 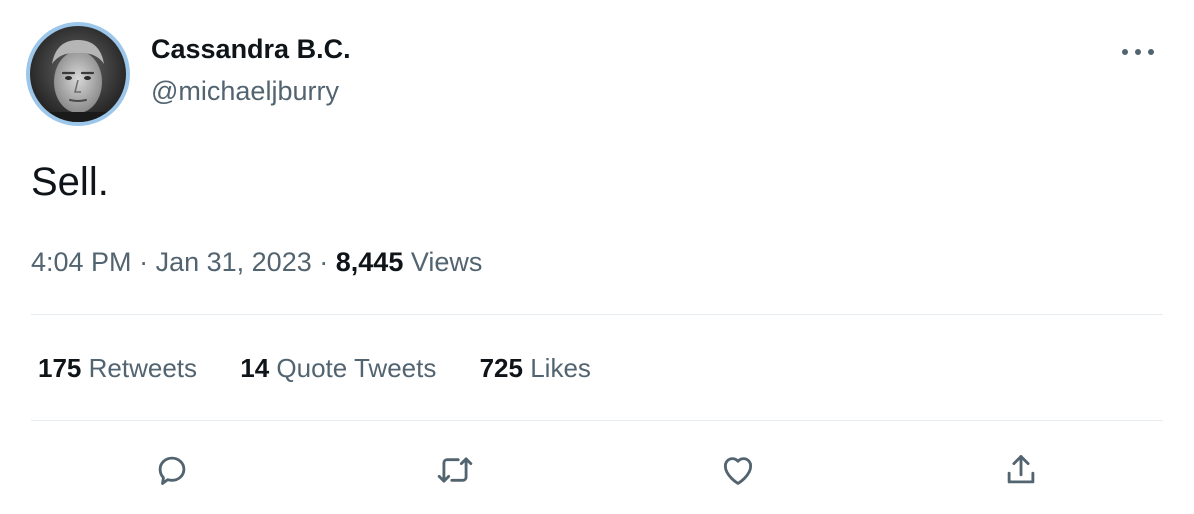 What do you see at coordinates (255, 368) in the screenshot?
I see `quote-tweets-count: 14` at bounding box center [255, 368].